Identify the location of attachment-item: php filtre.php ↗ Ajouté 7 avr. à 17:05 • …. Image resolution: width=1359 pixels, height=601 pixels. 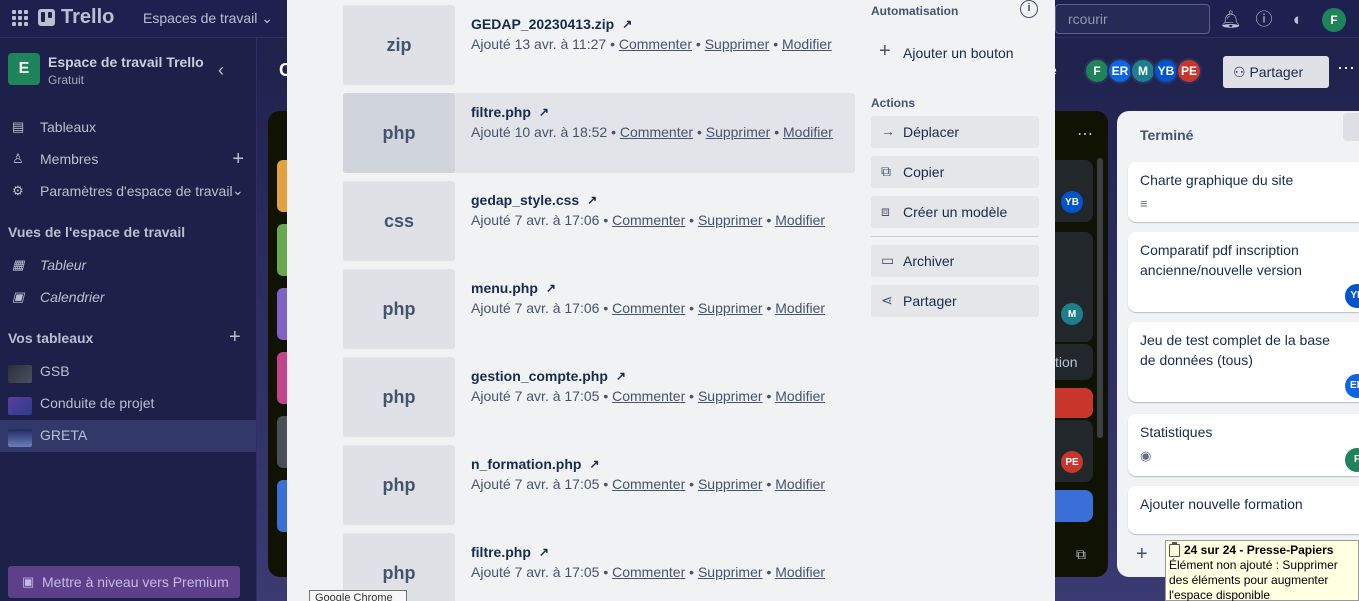
(599, 567).